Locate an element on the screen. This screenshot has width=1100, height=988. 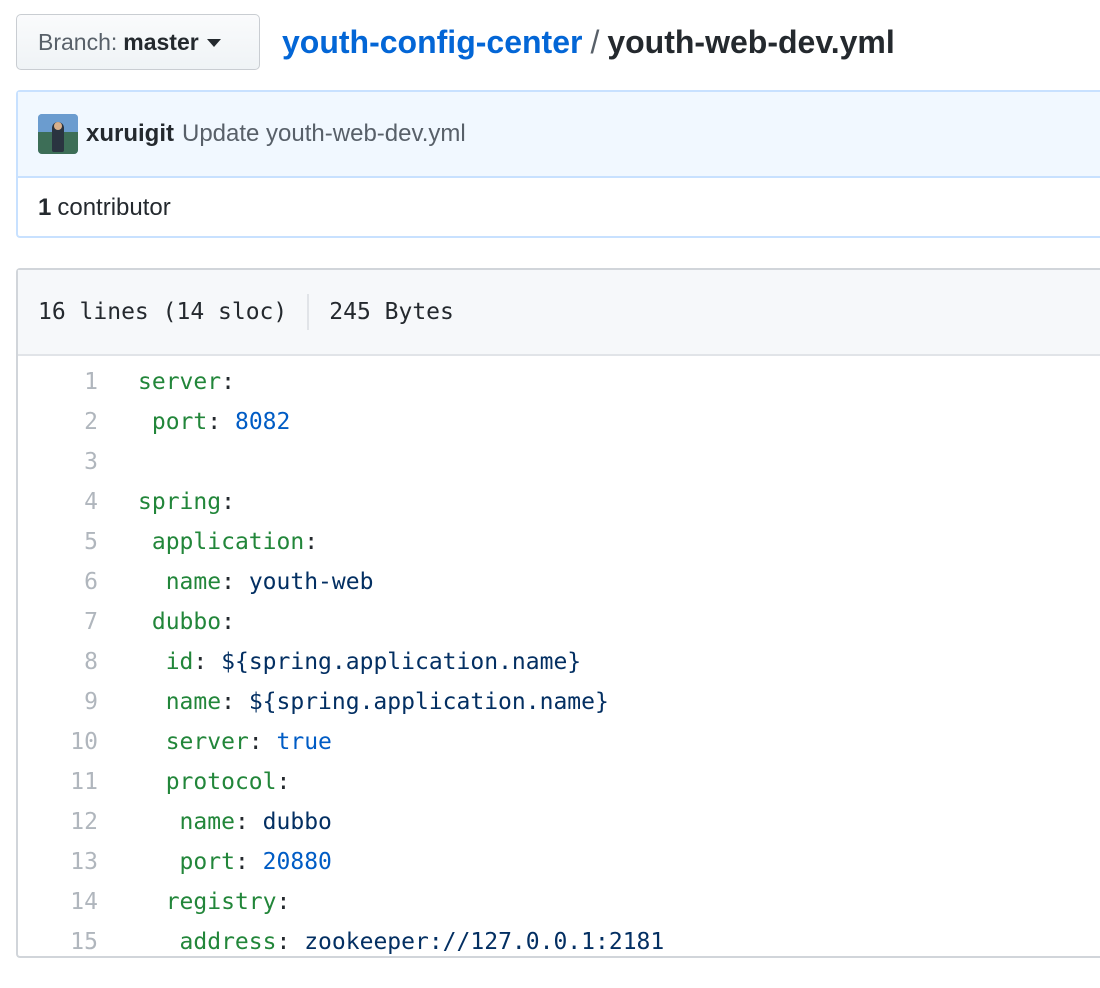
code-line: 12 name: dubbo is located at coordinates (559, 822).